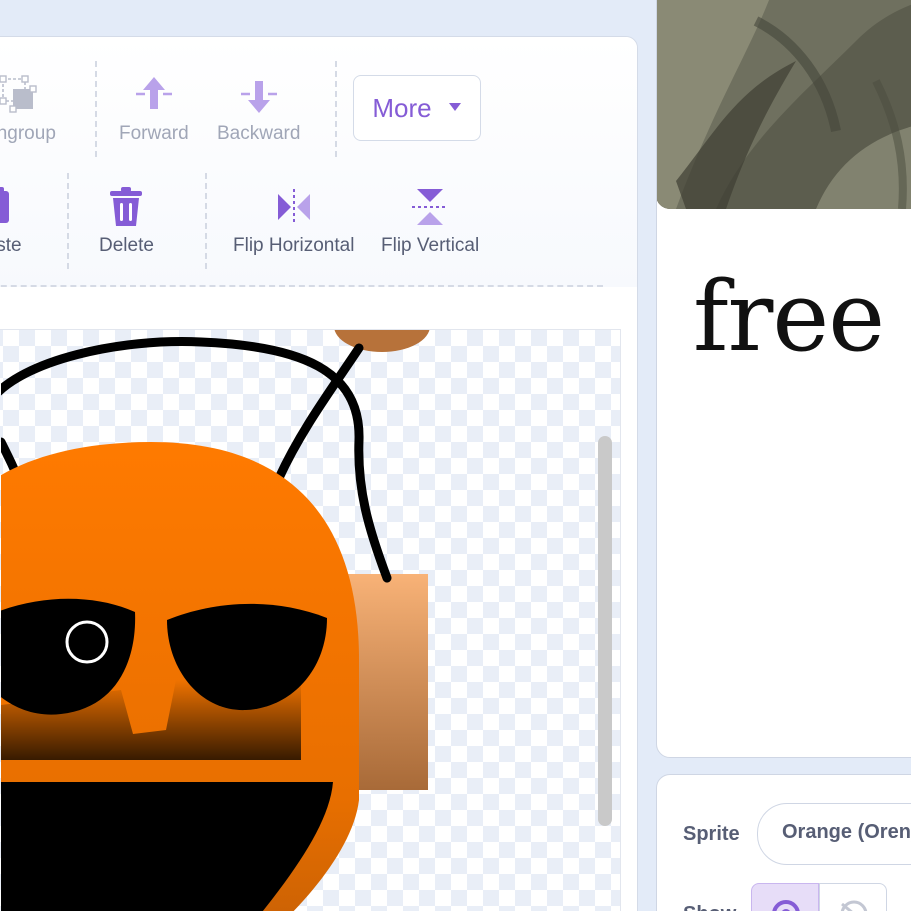 The height and width of the screenshot is (911, 911). Describe the element at coordinates (154, 95) in the screenshot. I see `arrow-up-icon` at that location.